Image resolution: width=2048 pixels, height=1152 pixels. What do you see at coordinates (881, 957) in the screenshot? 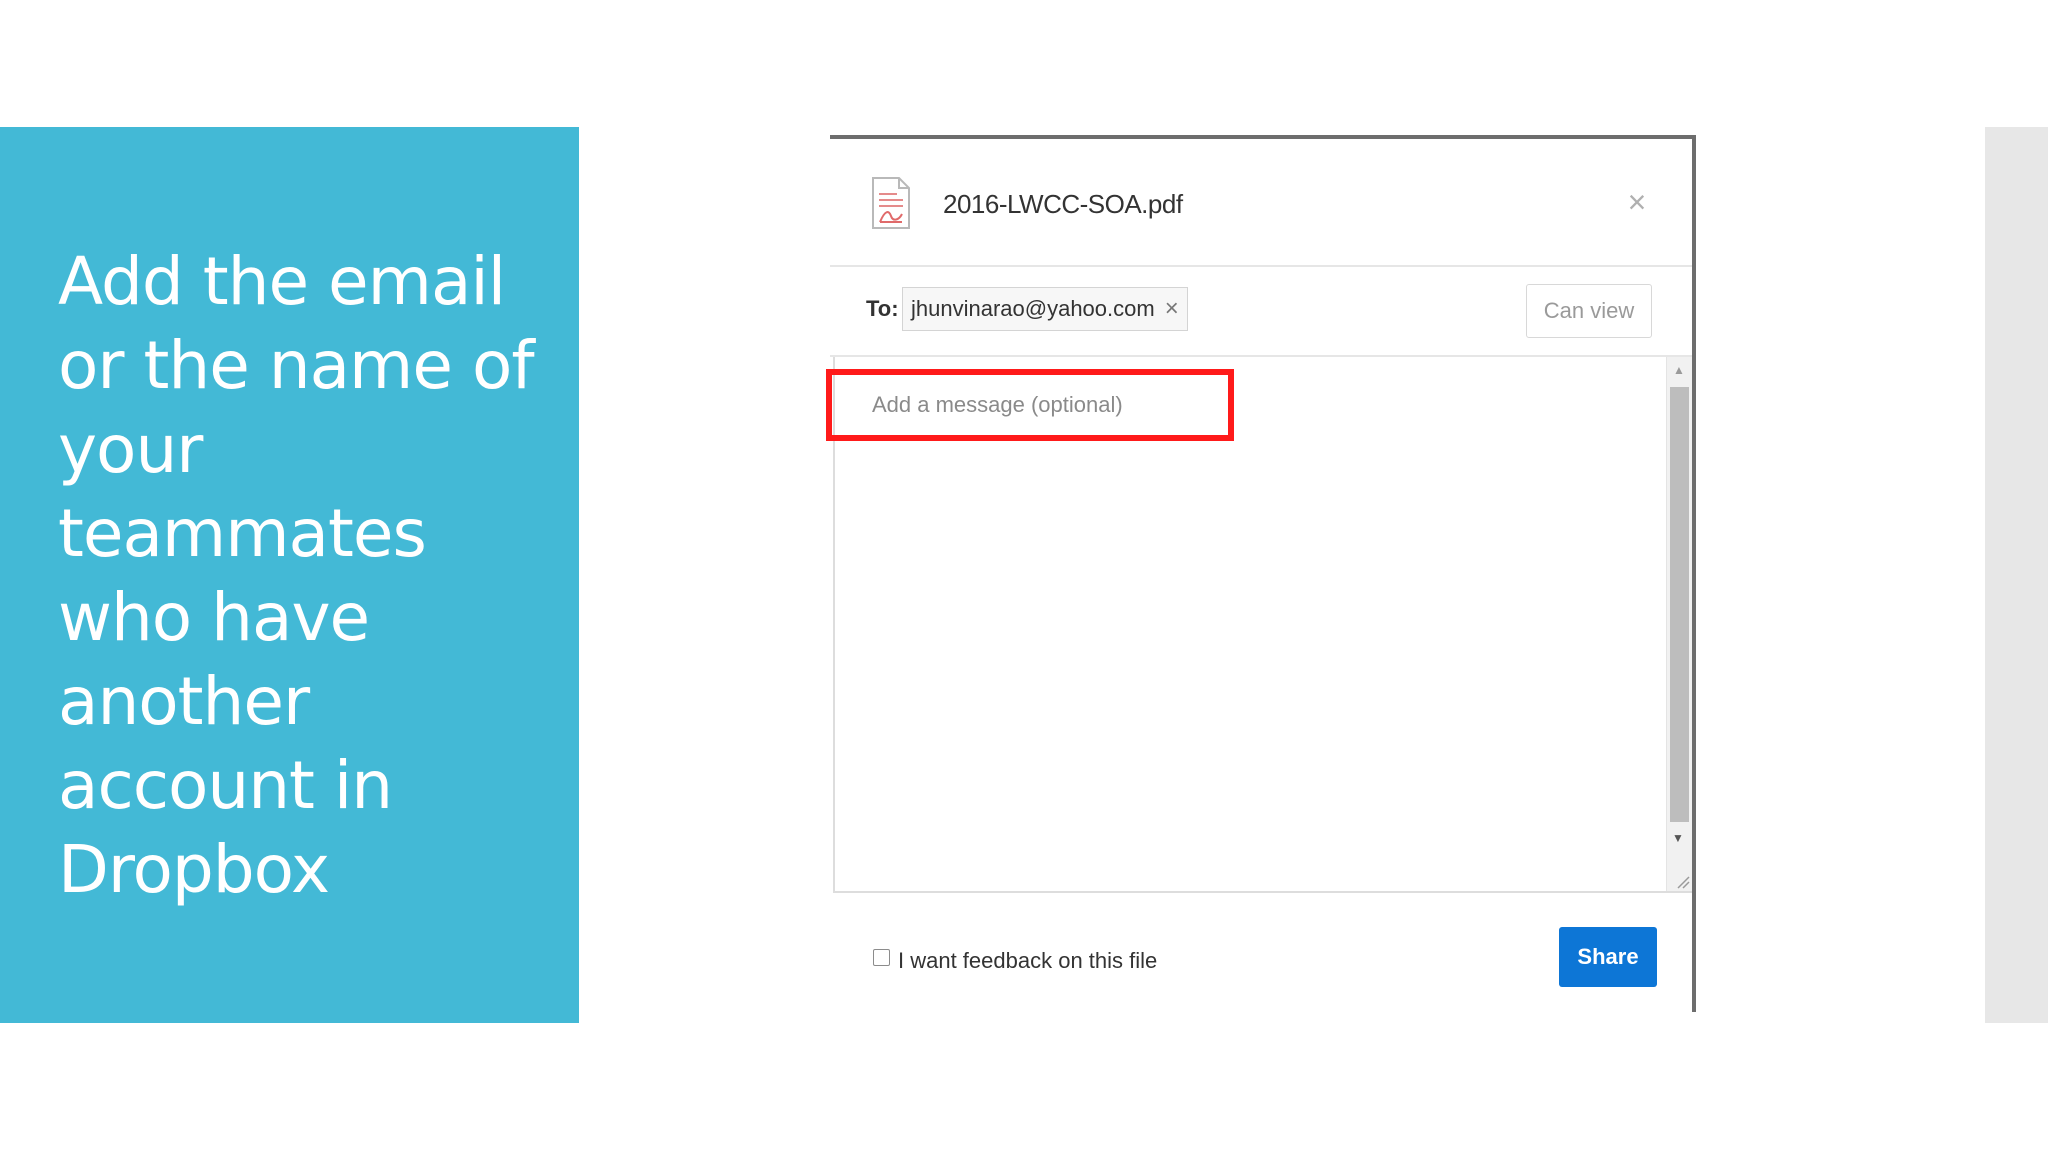
I see `feedback-checkbox` at bounding box center [881, 957].